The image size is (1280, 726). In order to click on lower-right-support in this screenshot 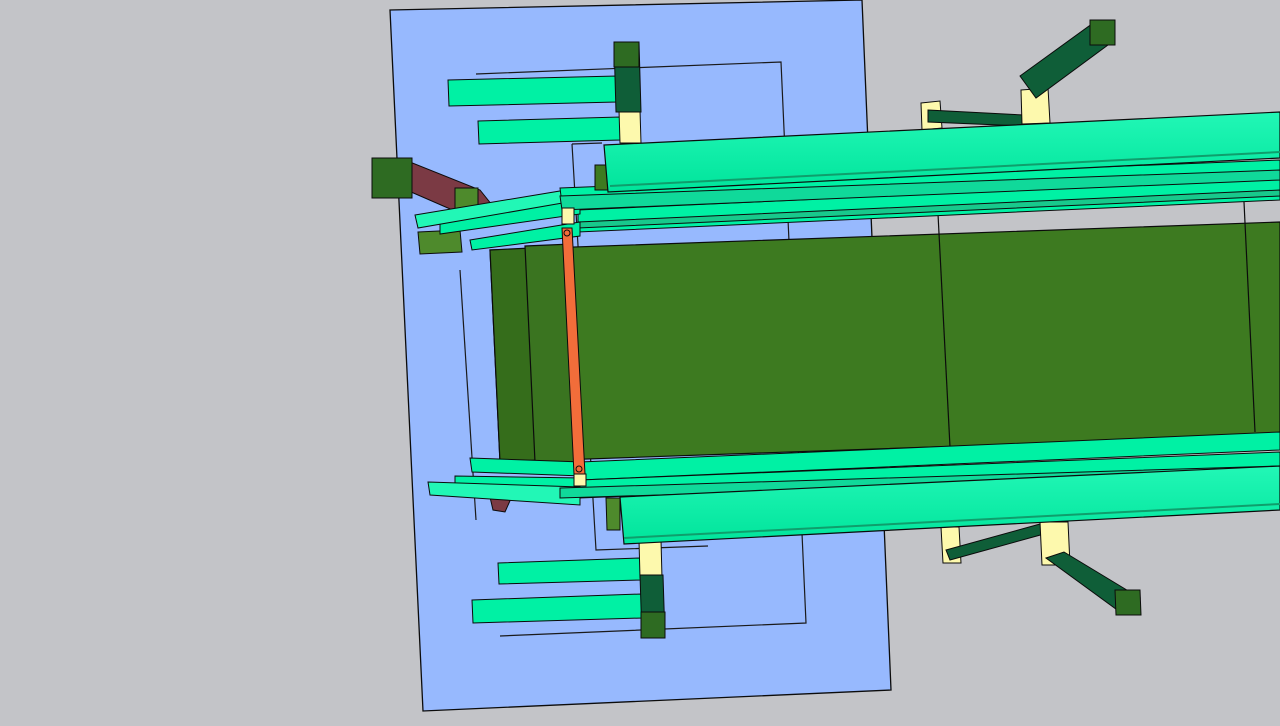, I will do `click(1041, 568)`.